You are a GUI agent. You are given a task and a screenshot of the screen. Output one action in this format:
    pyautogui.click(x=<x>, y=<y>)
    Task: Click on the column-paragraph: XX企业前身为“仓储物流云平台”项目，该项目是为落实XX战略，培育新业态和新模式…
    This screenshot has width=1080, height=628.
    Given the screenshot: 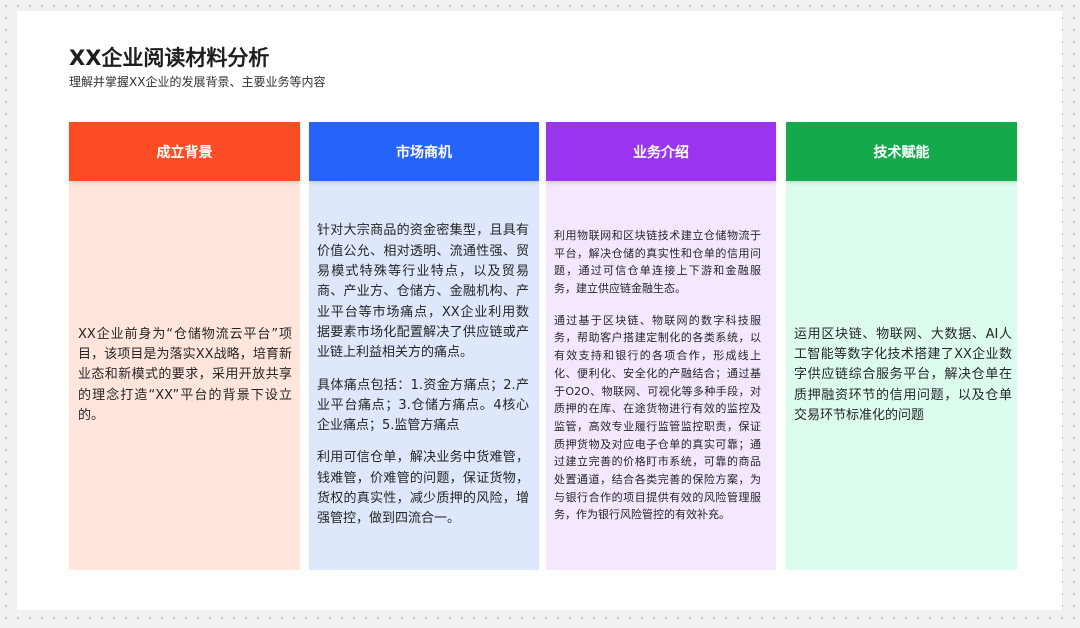 What is the action you would take?
    pyautogui.click(x=185, y=374)
    